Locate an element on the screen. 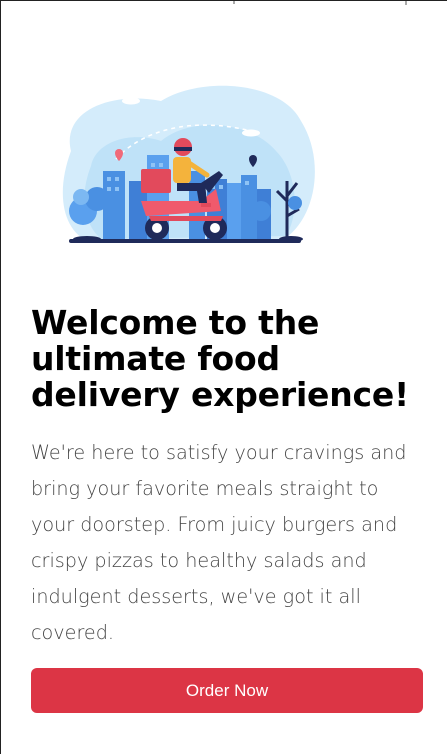  order-now-button: Order Now is located at coordinates (227, 690).